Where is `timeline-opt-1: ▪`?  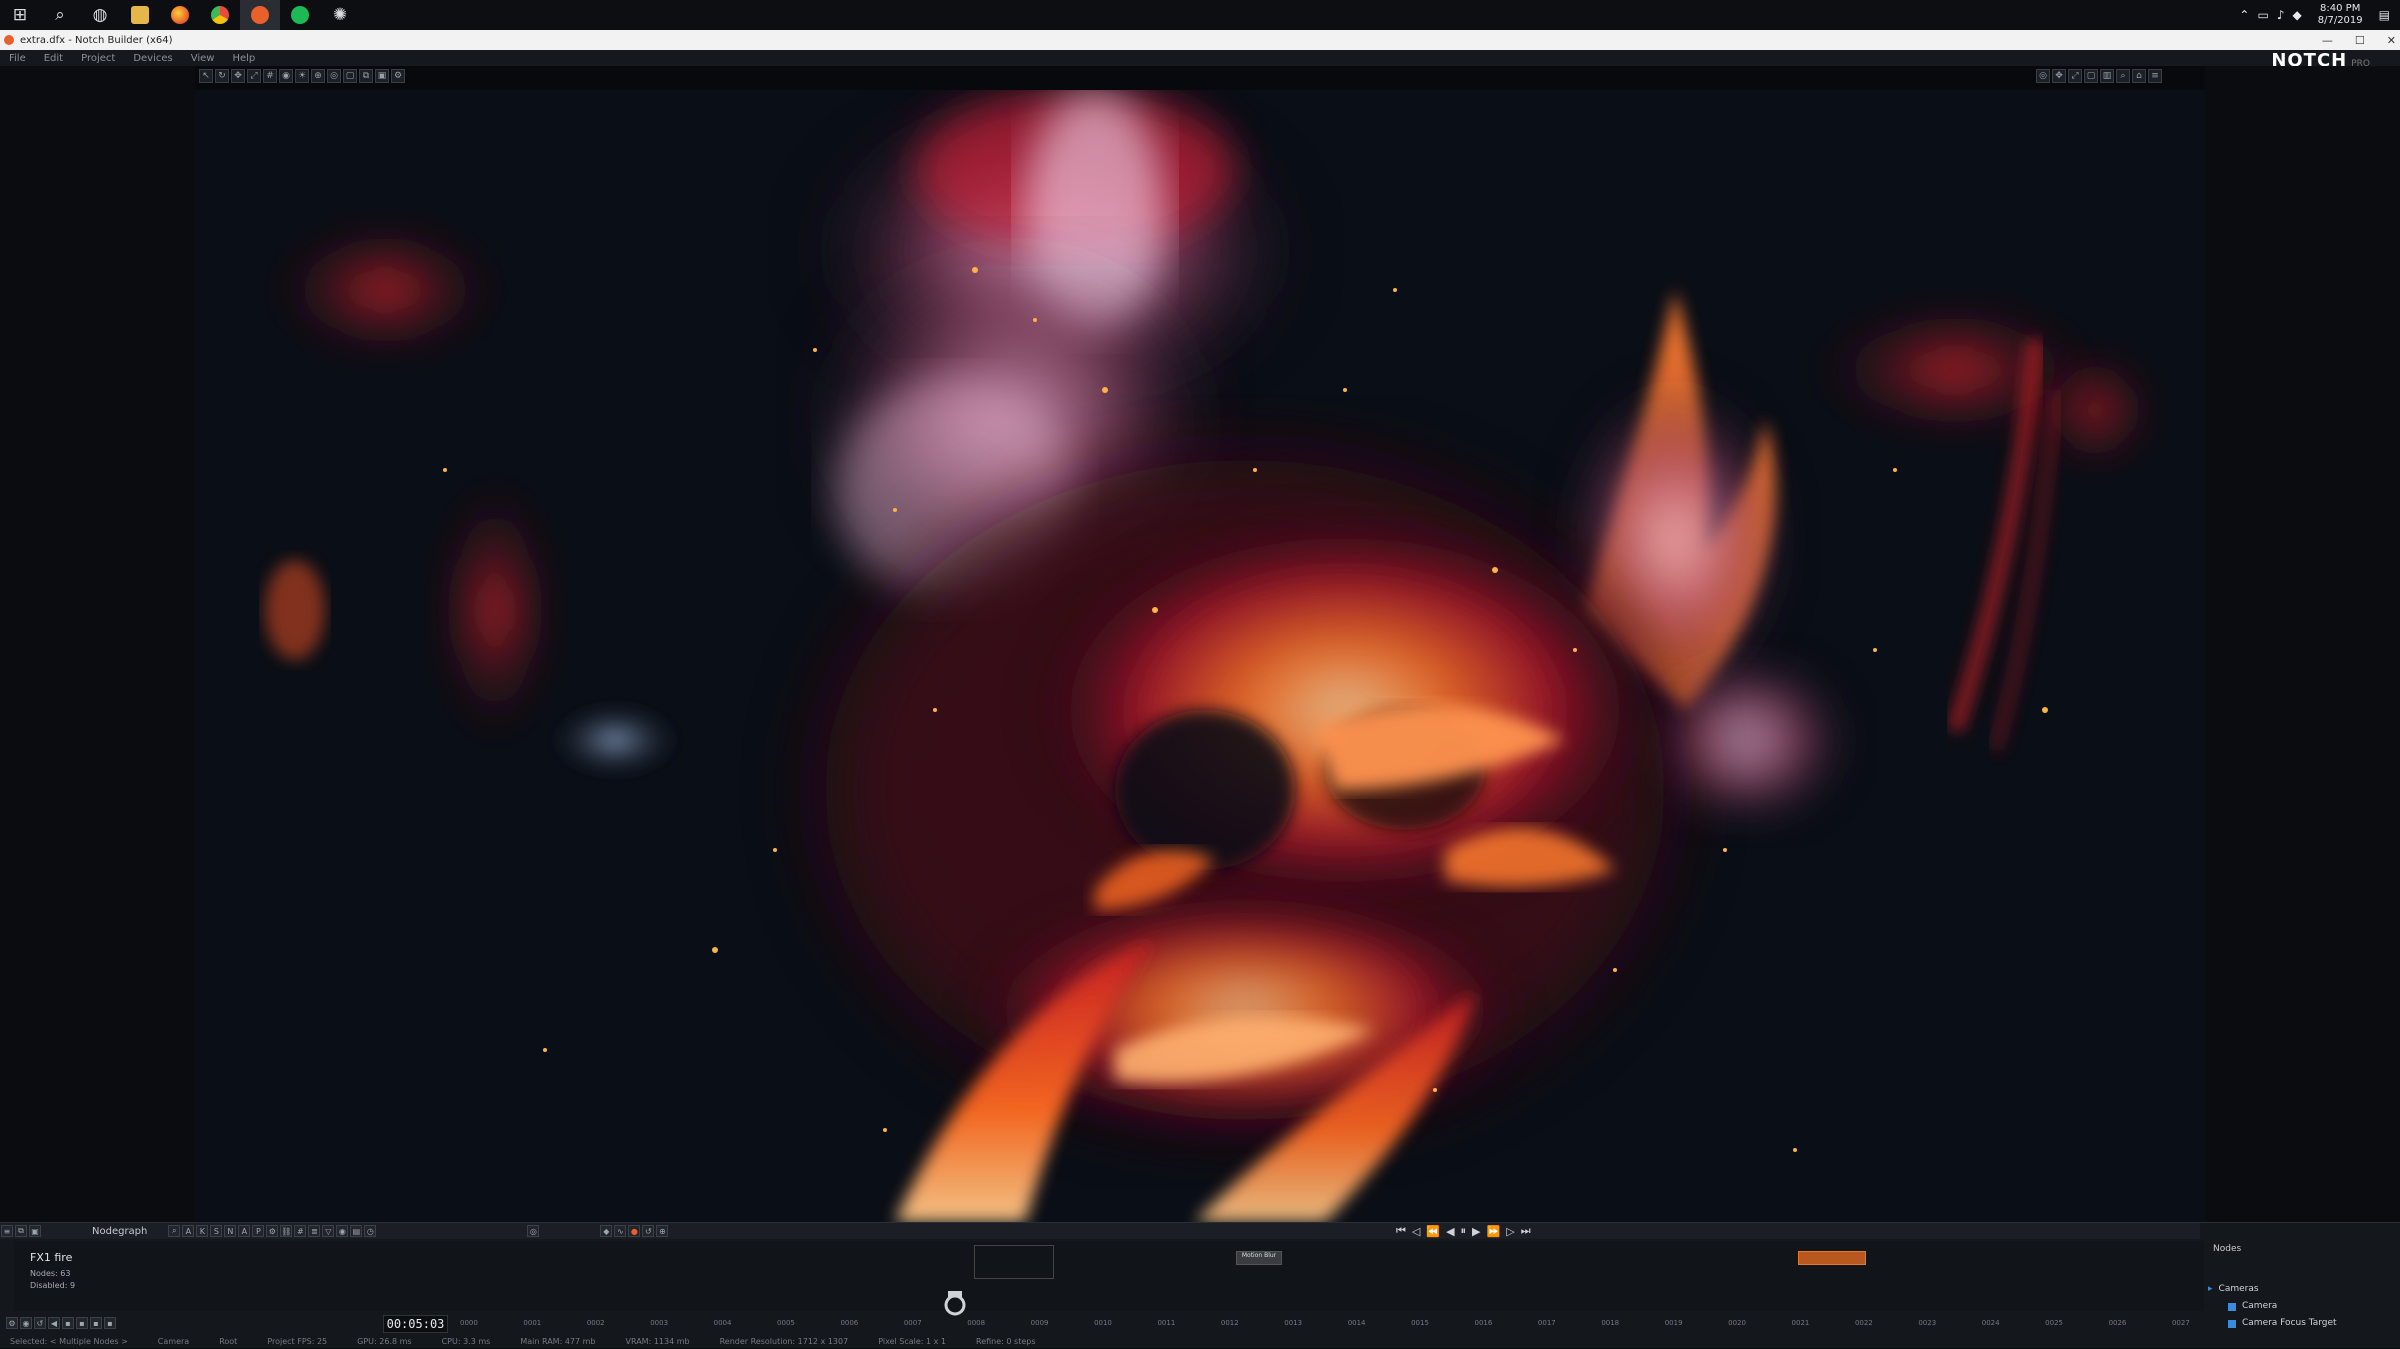 timeline-opt-1: ▪ is located at coordinates (68, 1323).